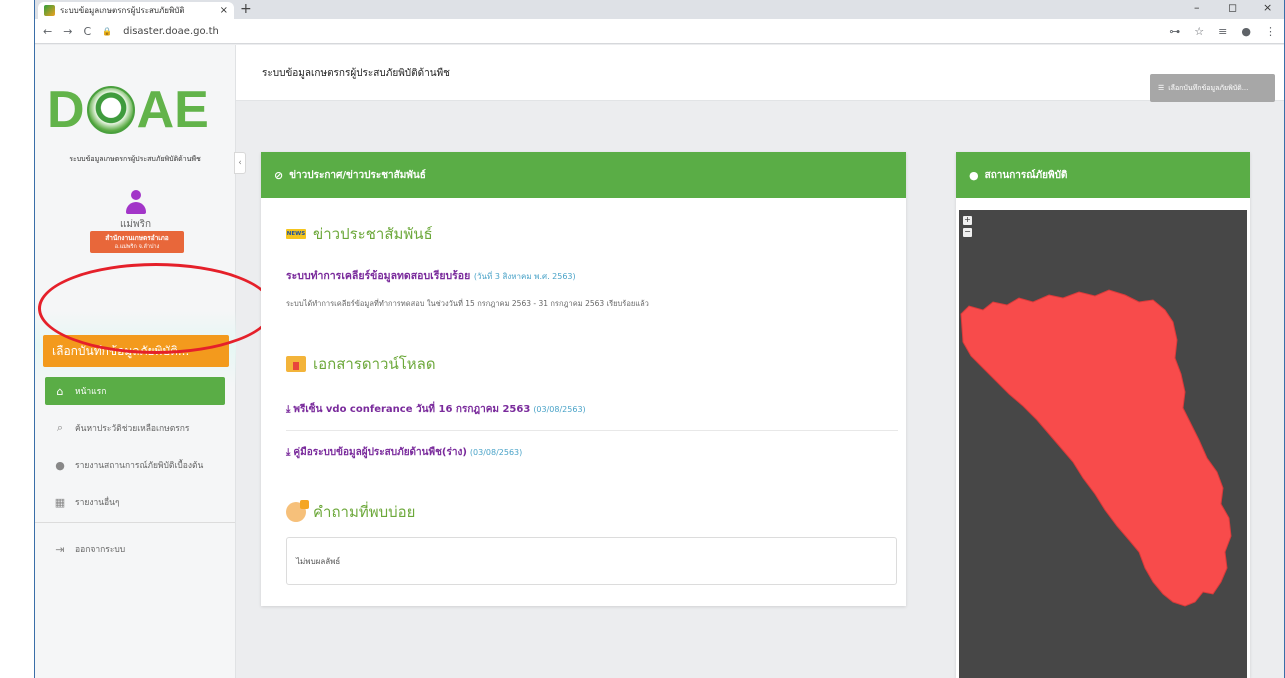  I want to click on url-field: disaster.doae.go.th, so click(171, 31).